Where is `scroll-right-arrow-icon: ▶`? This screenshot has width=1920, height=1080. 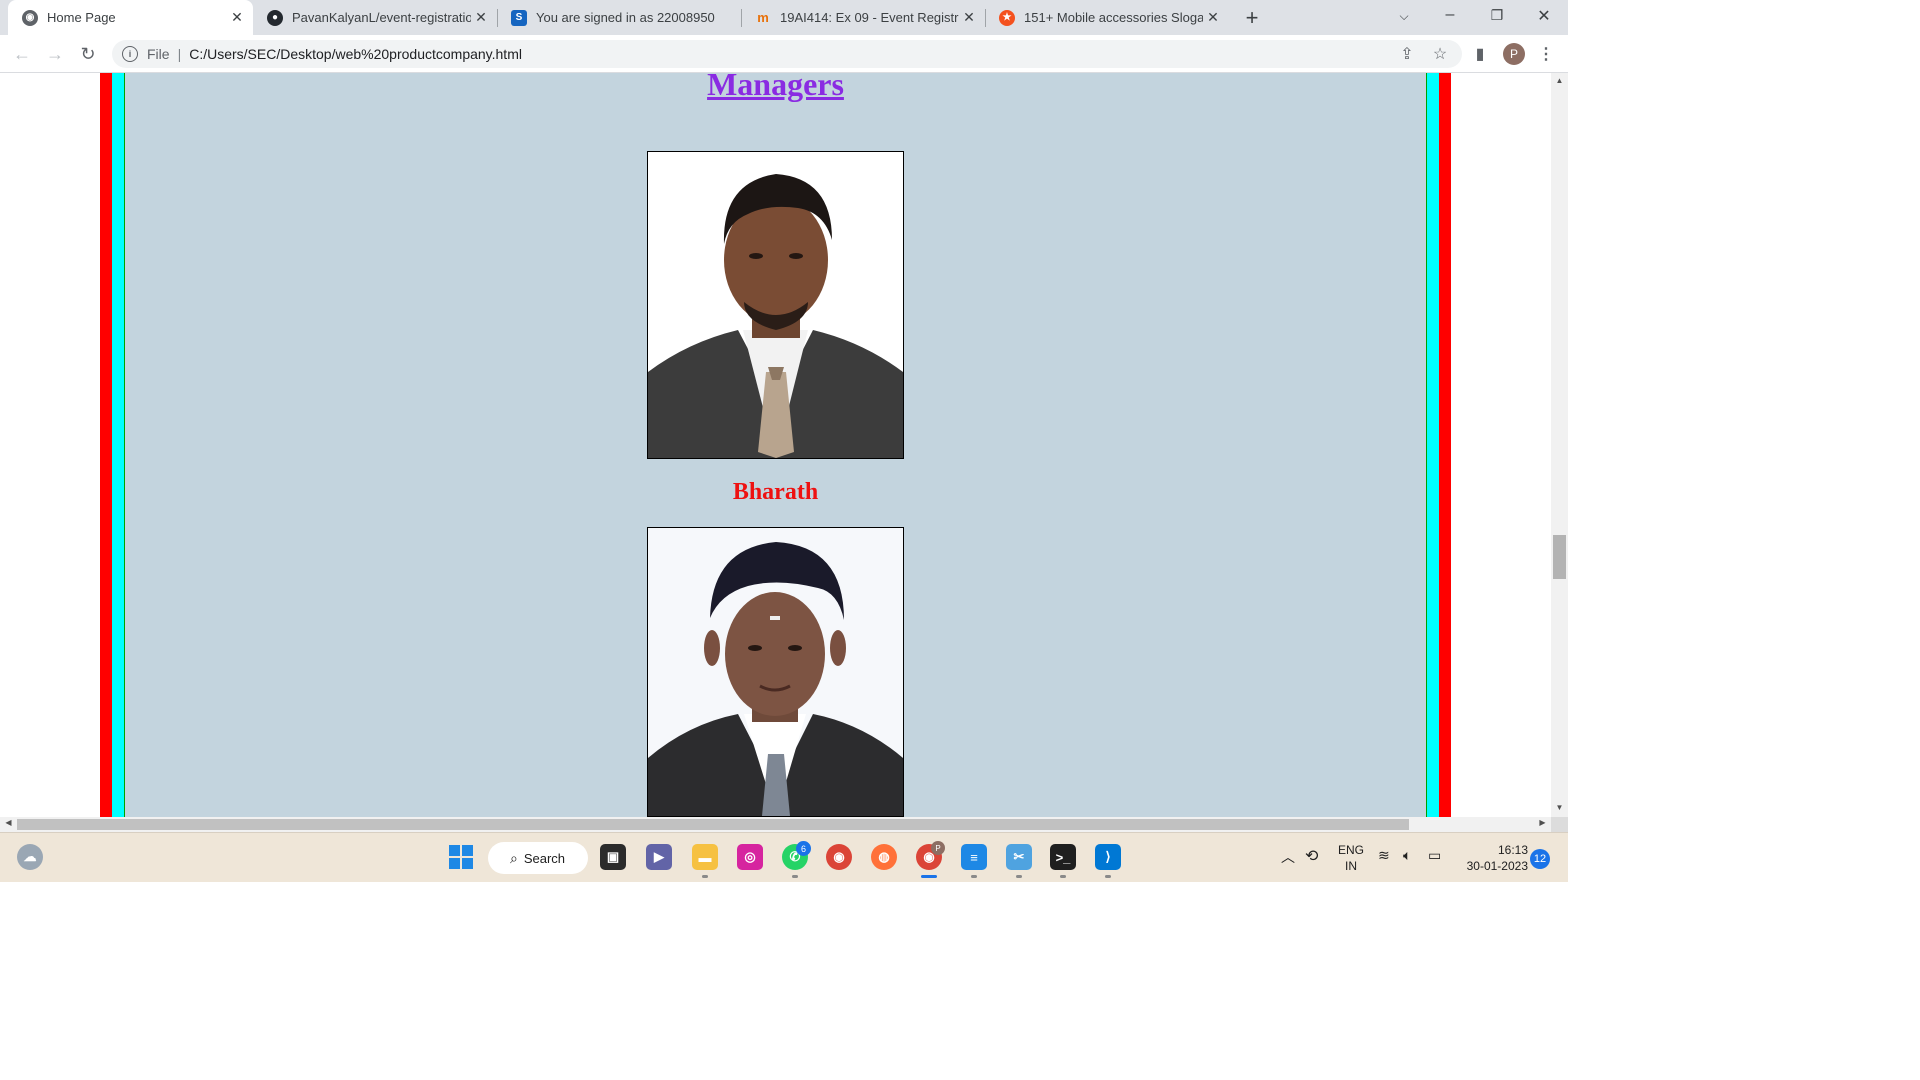
scroll-right-arrow-icon: ▶ is located at coordinates (1542, 822).